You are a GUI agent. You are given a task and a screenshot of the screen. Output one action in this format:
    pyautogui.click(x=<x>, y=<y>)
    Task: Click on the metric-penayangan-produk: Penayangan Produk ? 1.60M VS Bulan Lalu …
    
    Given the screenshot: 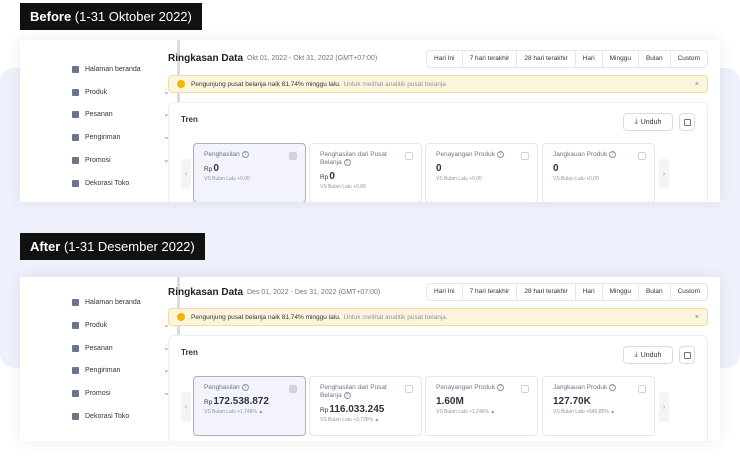 What is the action you would take?
    pyautogui.click(x=481, y=406)
    